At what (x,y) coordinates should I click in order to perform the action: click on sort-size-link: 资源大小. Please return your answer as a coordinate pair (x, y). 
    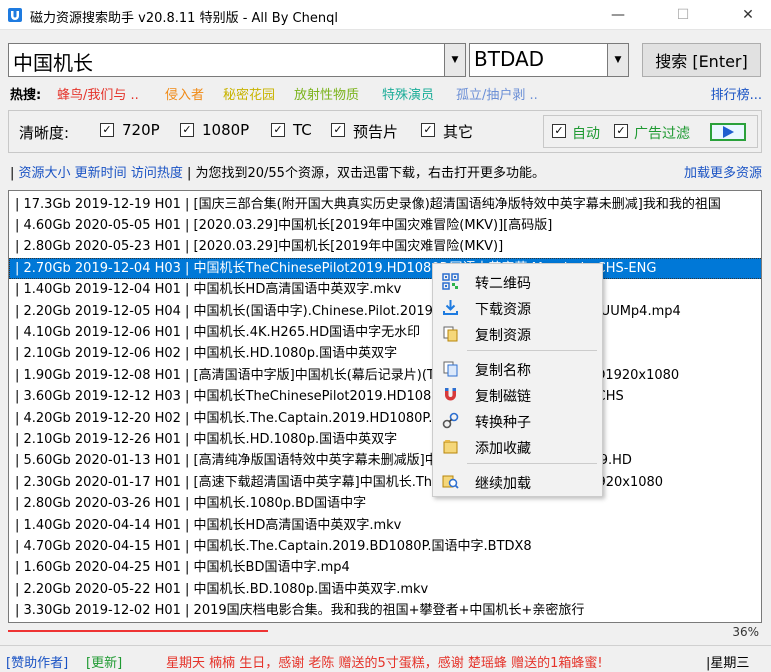
    Looking at the image, I should click on (45, 173).